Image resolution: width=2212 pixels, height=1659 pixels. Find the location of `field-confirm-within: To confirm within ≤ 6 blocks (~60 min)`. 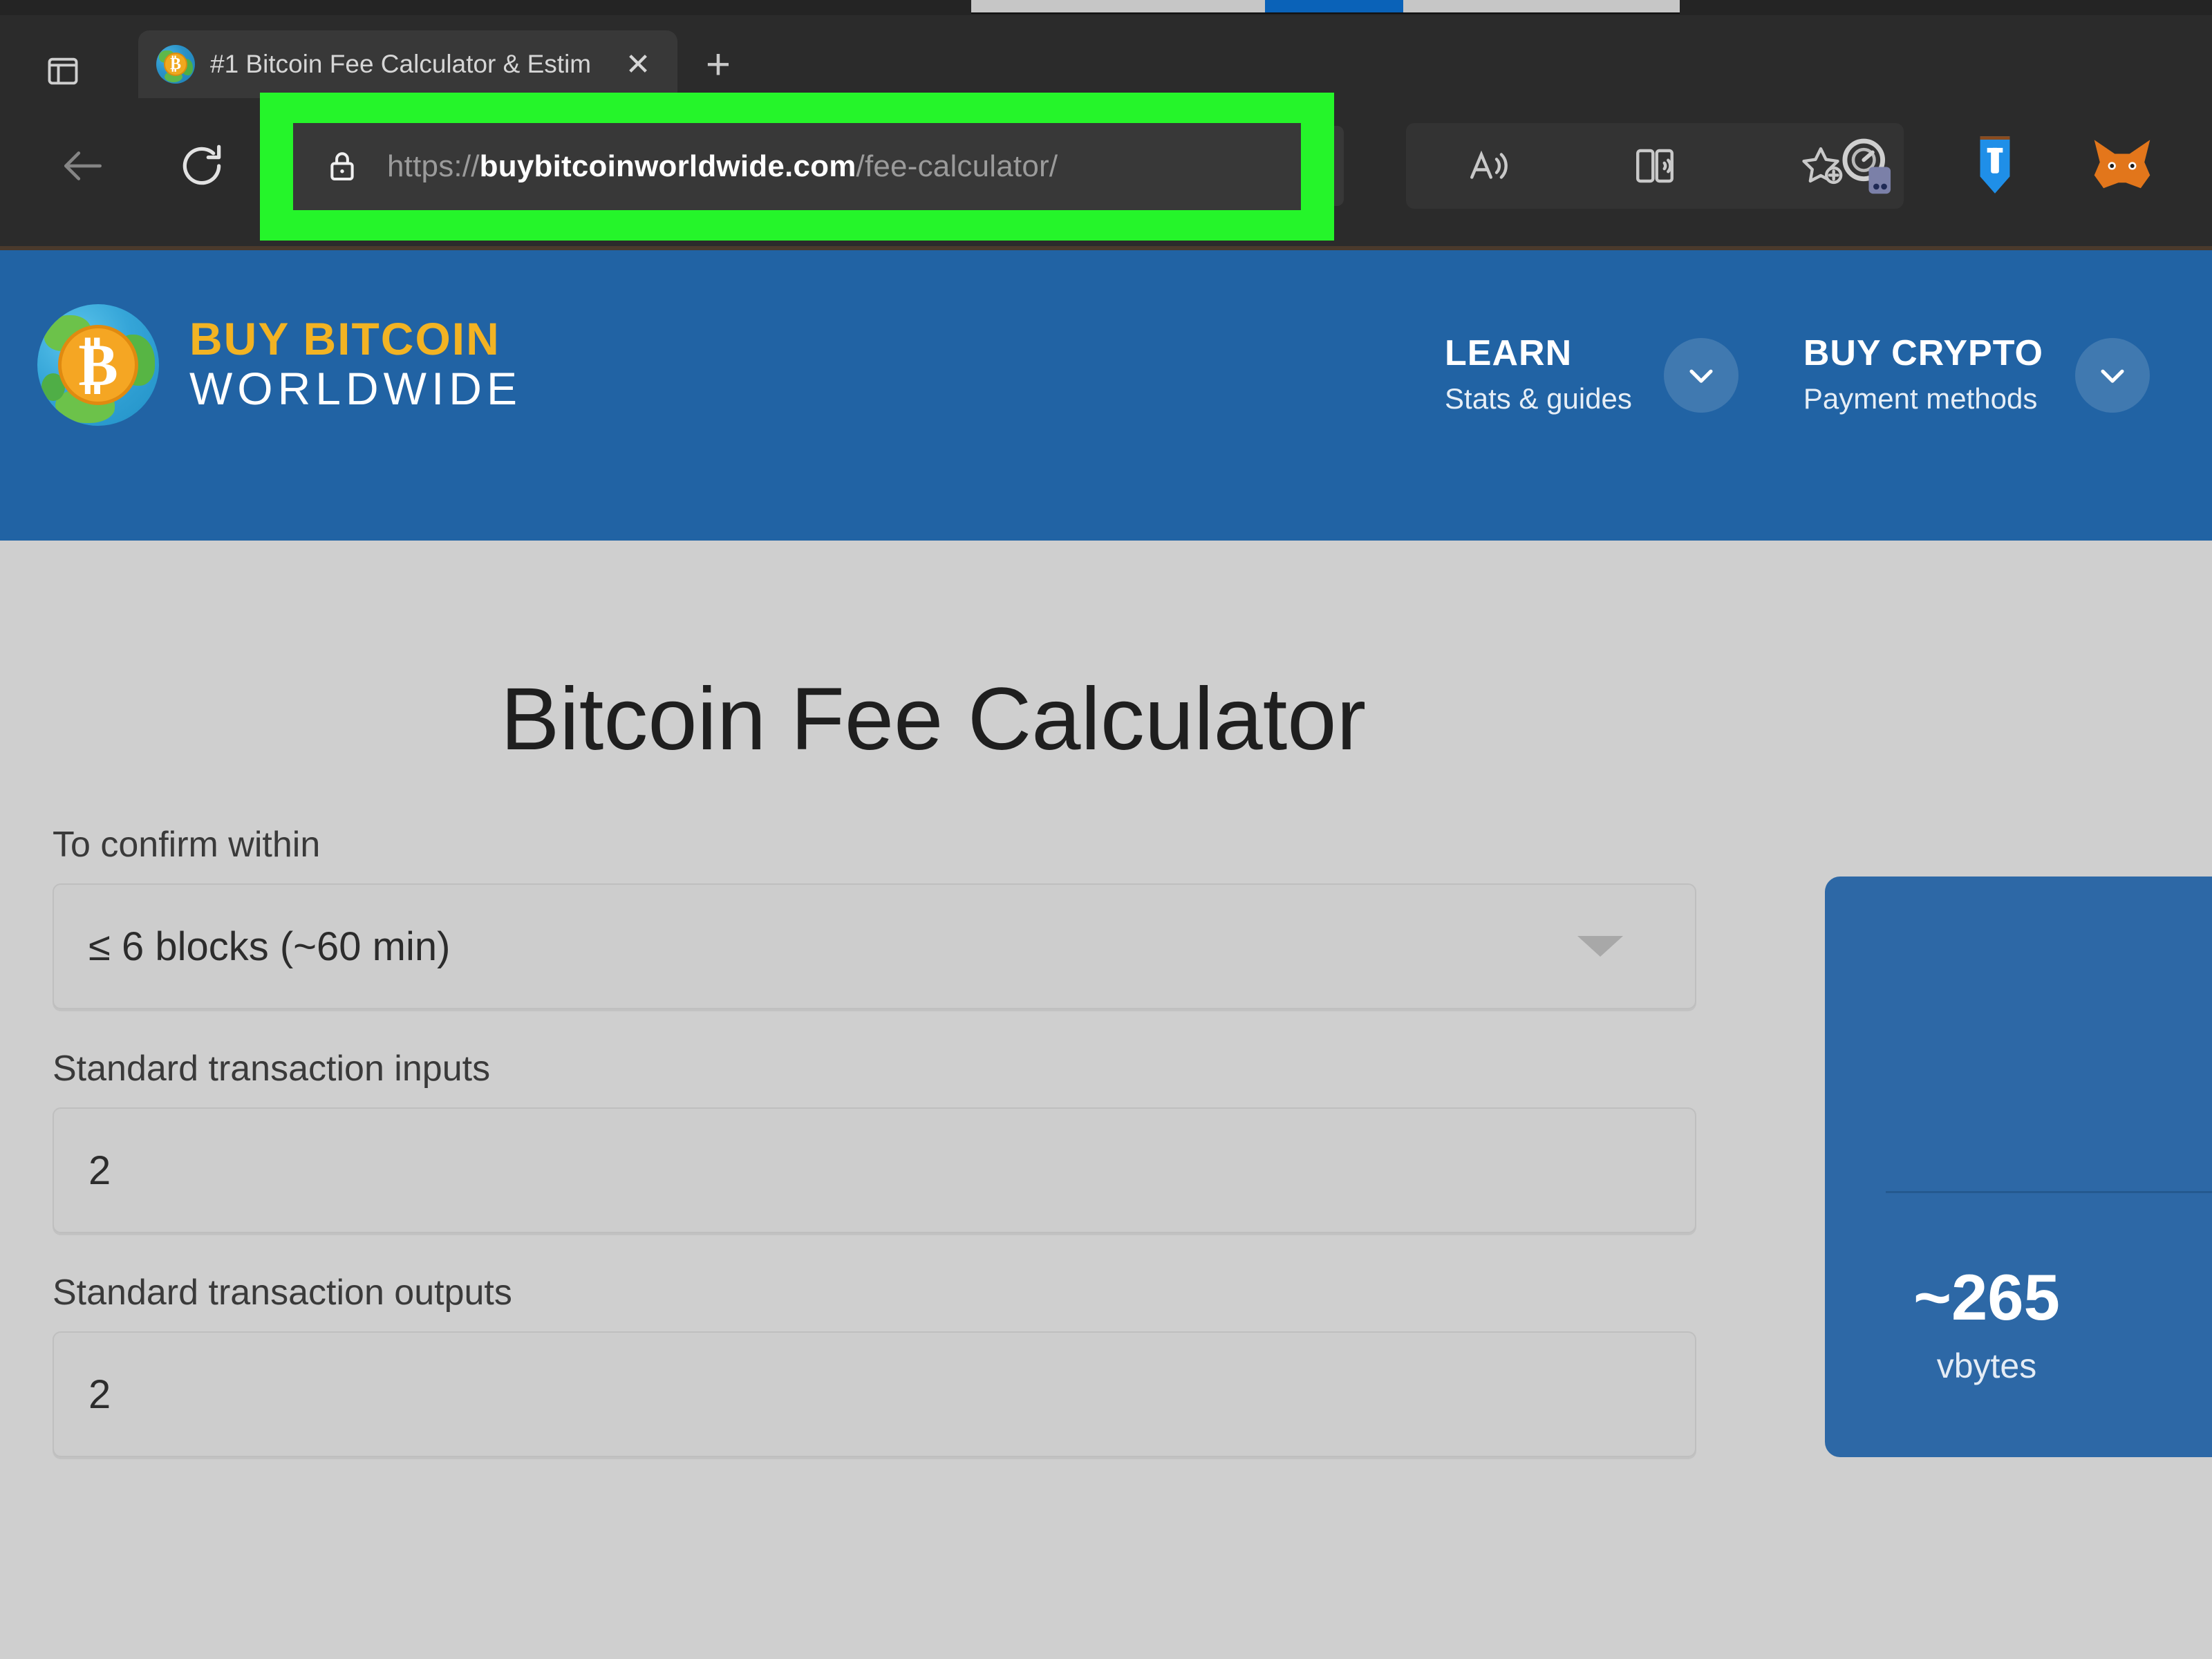

field-confirm-within: To confirm within ≤ 6 blocks (~60 min) is located at coordinates (875, 917).